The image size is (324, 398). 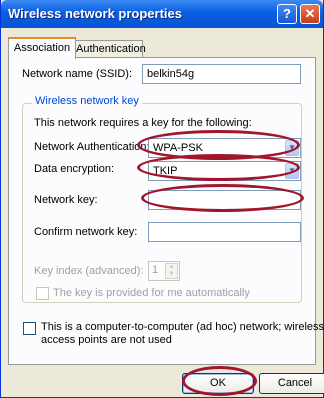 What do you see at coordinates (178, 148) in the screenshot?
I see `auth-value: WPA-PSK` at bounding box center [178, 148].